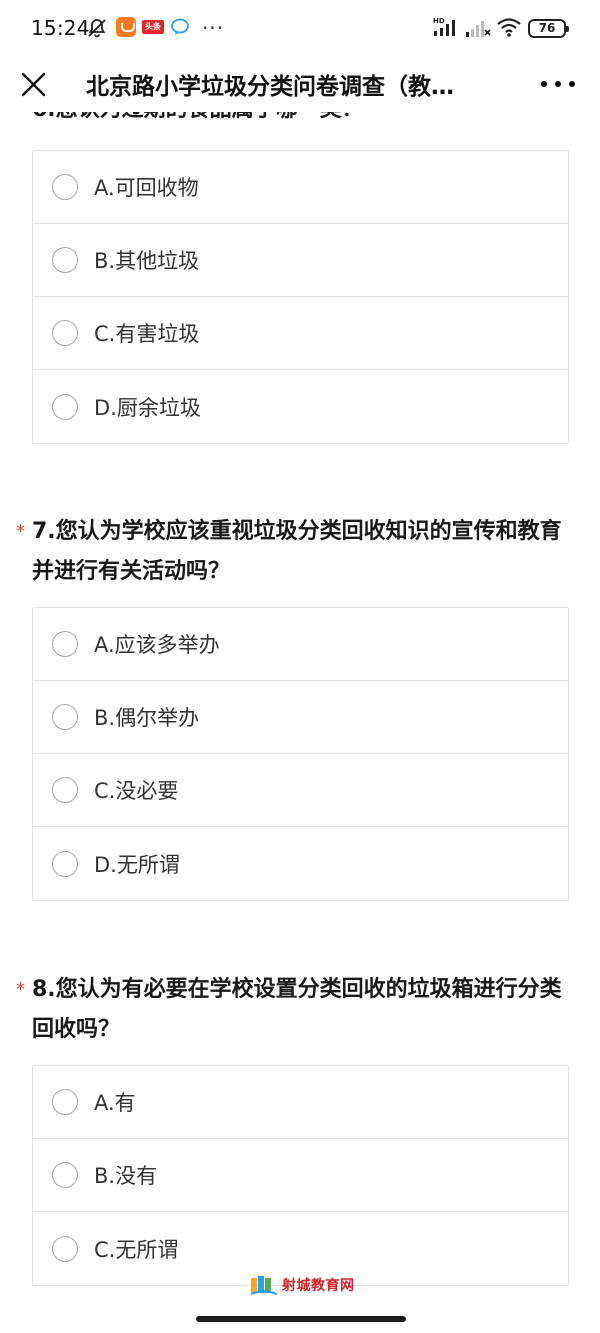  I want to click on svg-text: HD, so click(439, 21).